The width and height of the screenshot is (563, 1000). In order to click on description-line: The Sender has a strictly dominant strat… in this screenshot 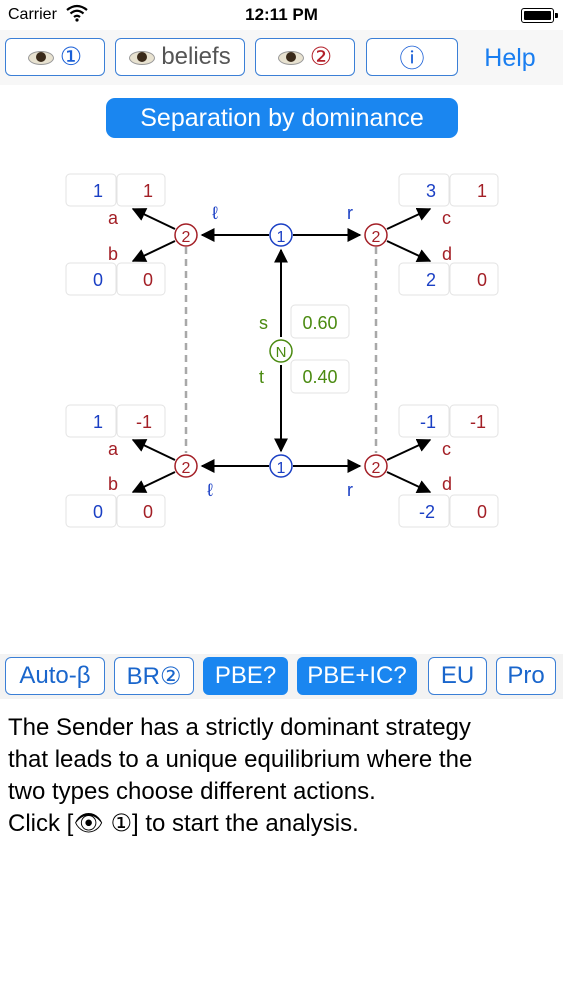, I will do `click(239, 727)`.